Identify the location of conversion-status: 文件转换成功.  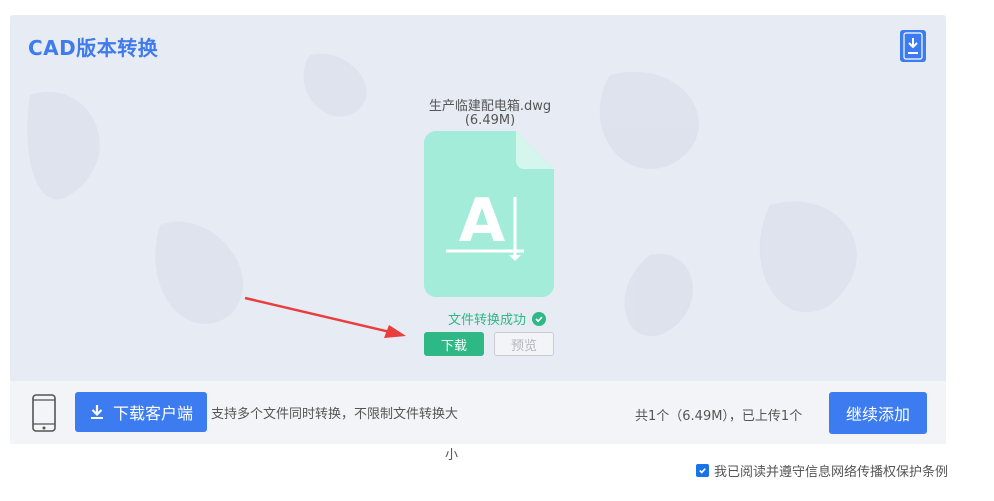
(497, 318).